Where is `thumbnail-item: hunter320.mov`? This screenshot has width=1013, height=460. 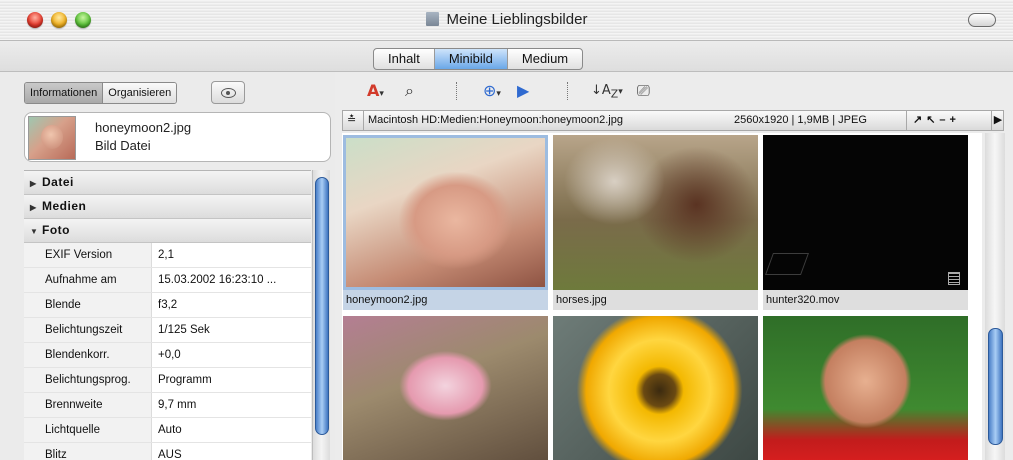 thumbnail-item: hunter320.mov is located at coordinates (865, 222).